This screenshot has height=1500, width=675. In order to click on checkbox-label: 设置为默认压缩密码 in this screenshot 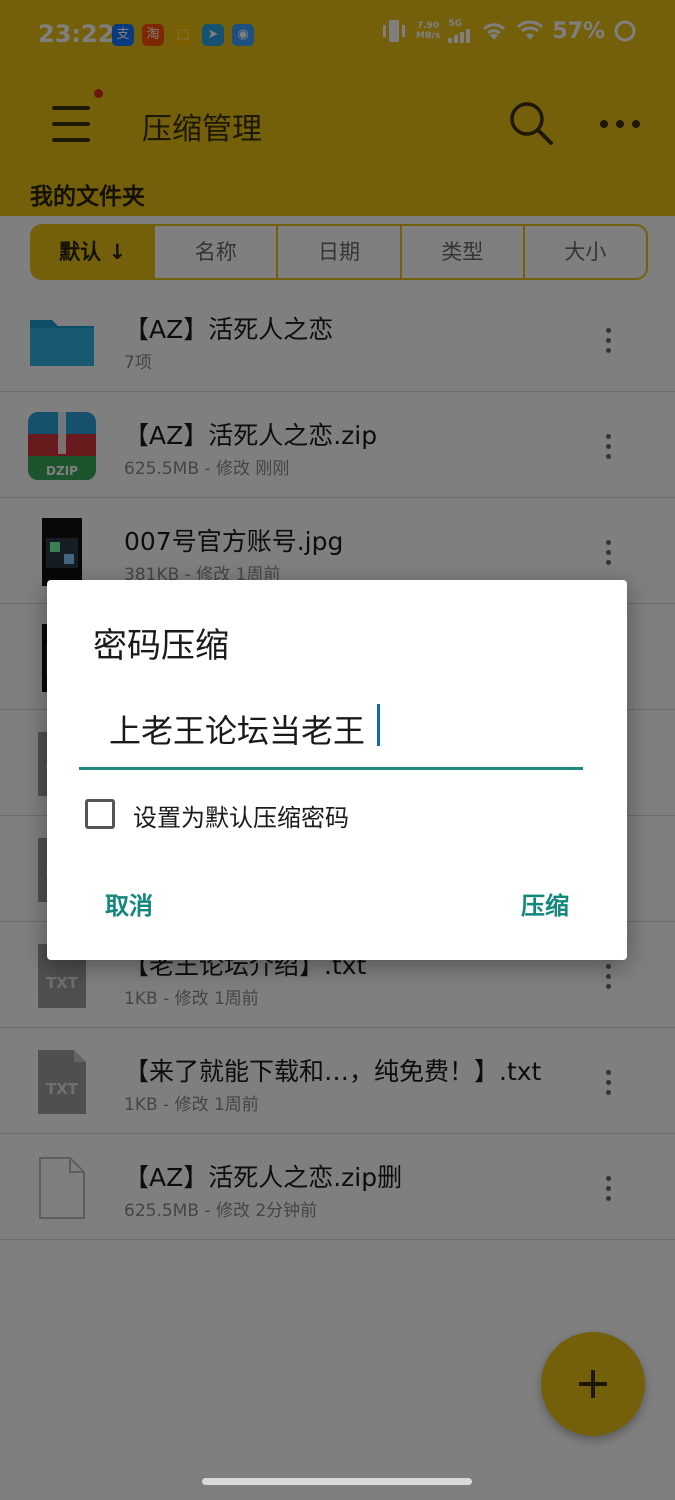, I will do `click(241, 815)`.